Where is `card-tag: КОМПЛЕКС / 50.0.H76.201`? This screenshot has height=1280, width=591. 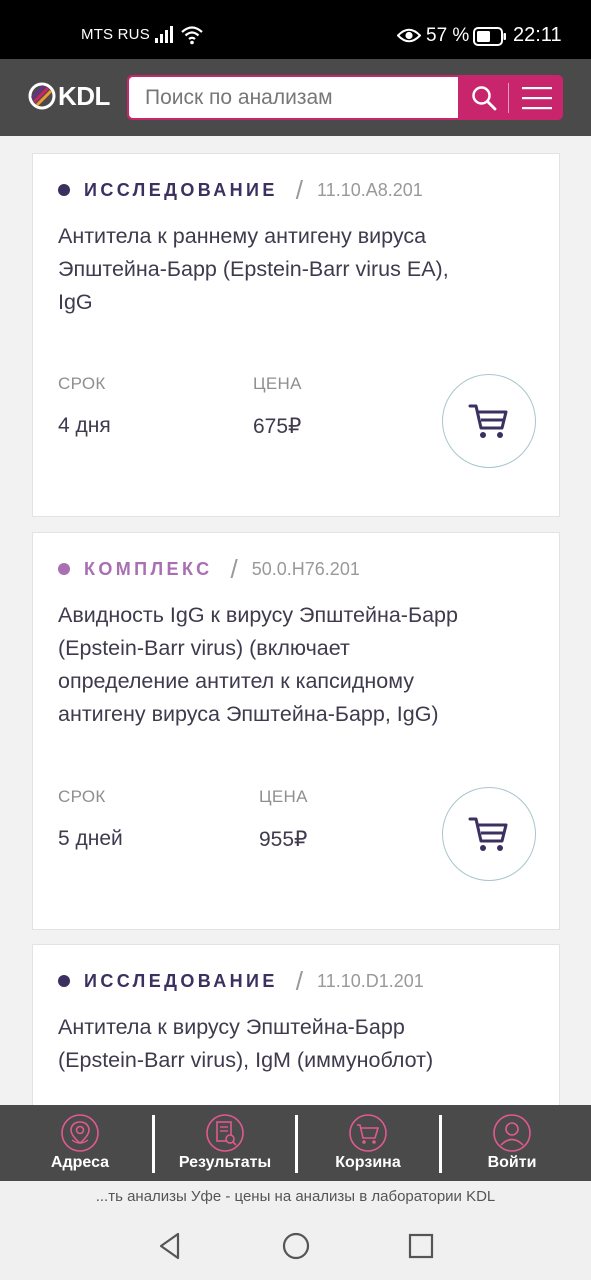 card-tag: КОМПЛЕКС / 50.0.H76.201 is located at coordinates (209, 569).